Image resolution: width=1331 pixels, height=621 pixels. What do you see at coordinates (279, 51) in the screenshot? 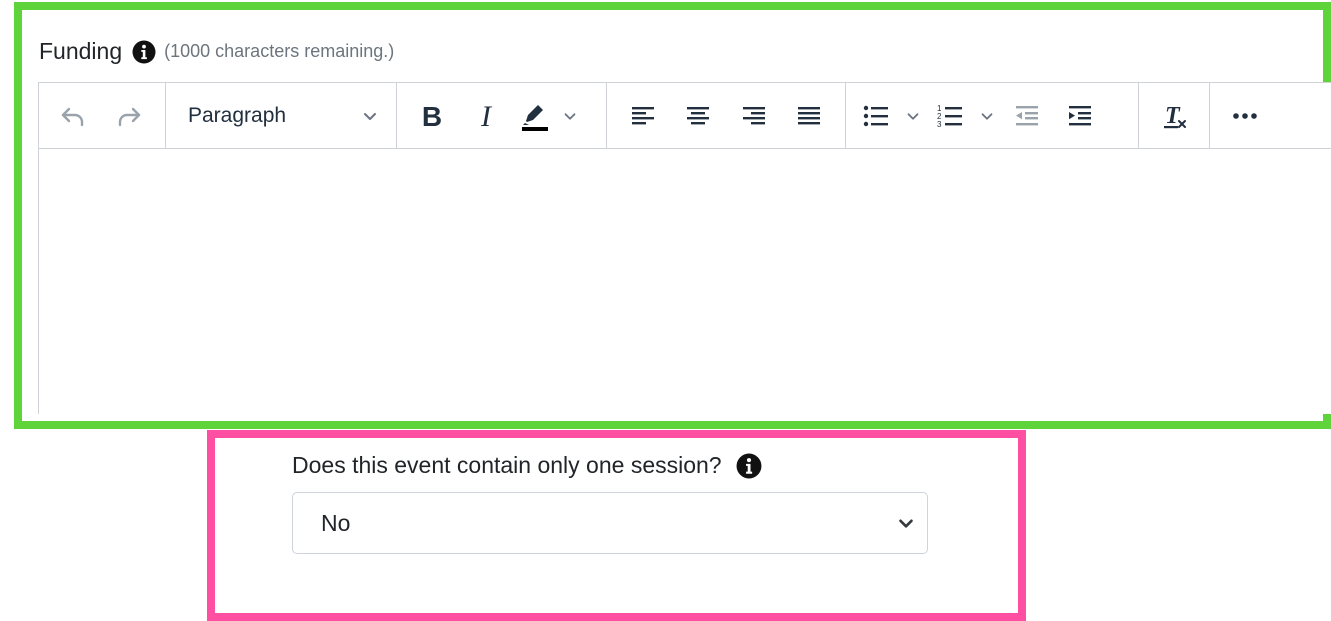
I see `characters-remaining: (1000 characters remaining.)` at bounding box center [279, 51].